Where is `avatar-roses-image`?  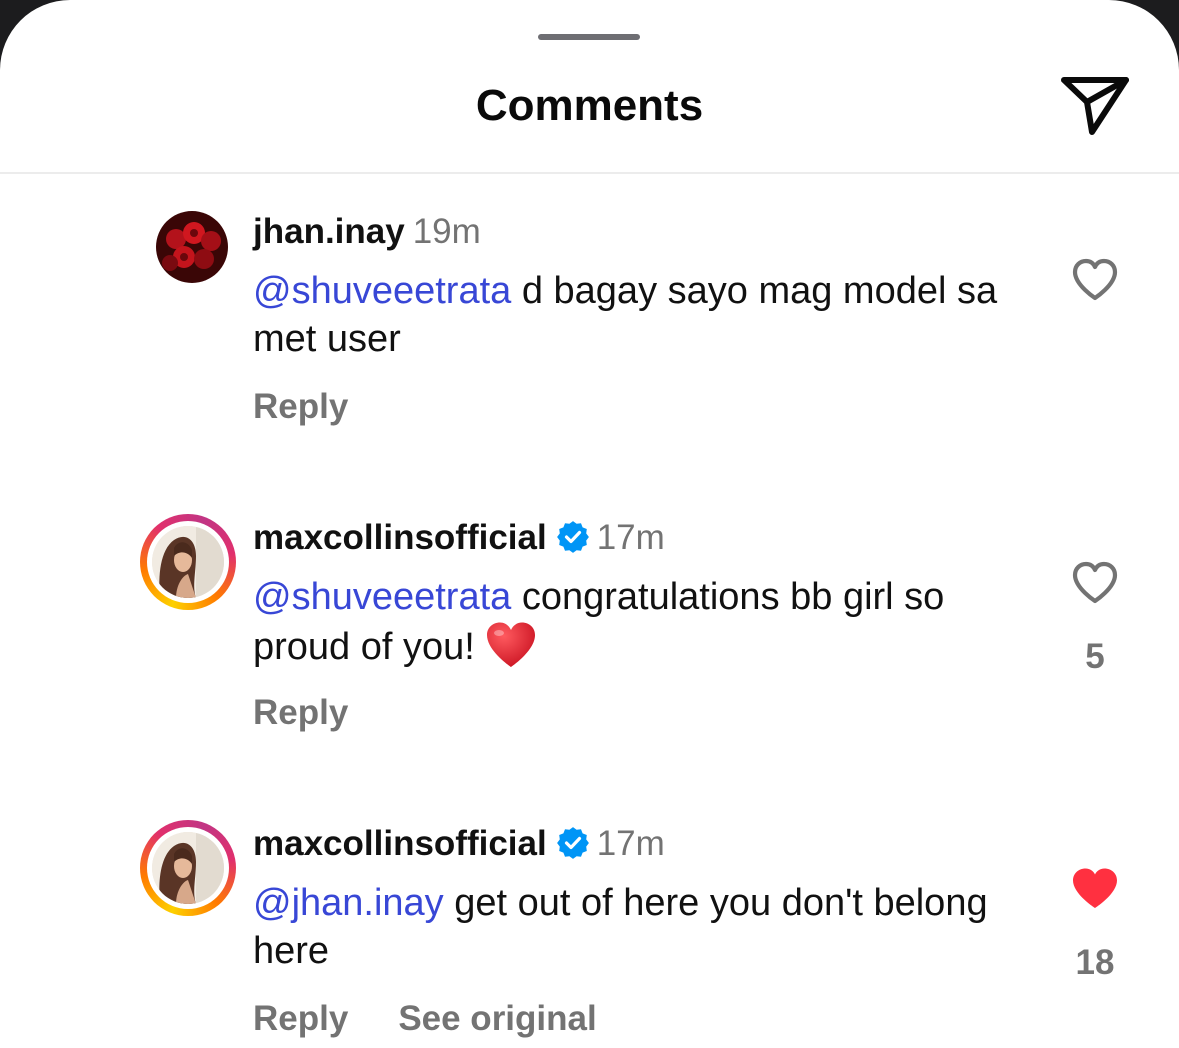 avatar-roses-image is located at coordinates (192, 247).